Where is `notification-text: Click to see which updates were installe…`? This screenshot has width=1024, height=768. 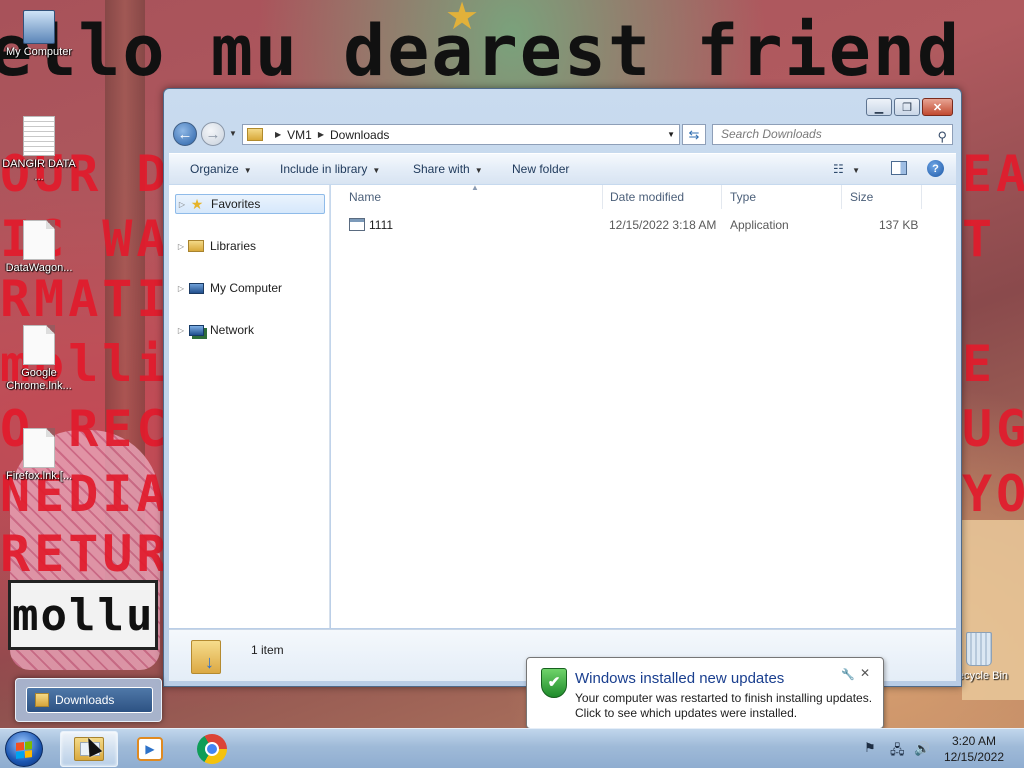 notification-text: Click to see which updates were installe… is located at coordinates (686, 713).